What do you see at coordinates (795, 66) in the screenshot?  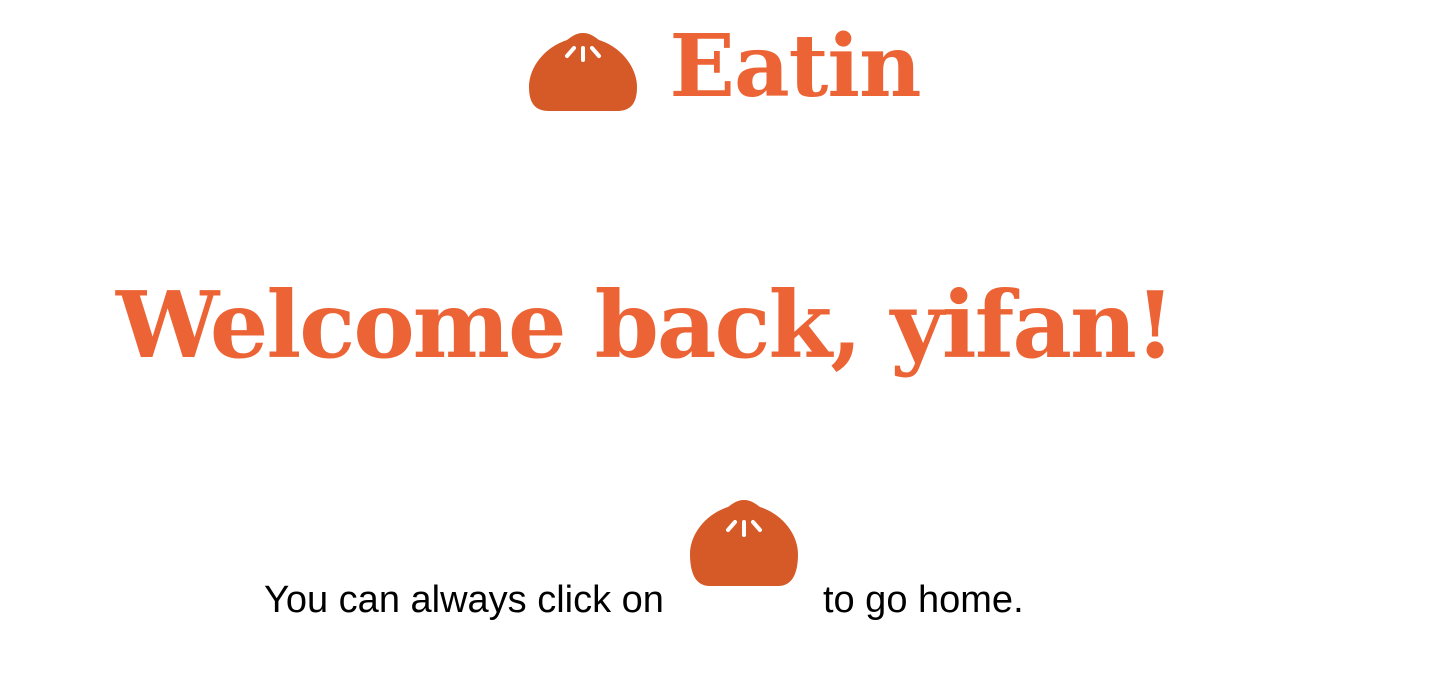 I see `brand-name: Eatin` at bounding box center [795, 66].